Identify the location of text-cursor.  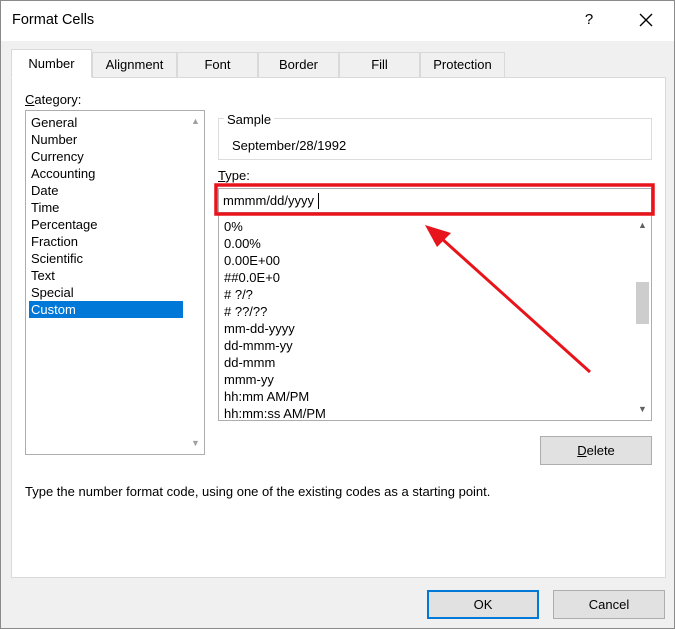
(318, 201).